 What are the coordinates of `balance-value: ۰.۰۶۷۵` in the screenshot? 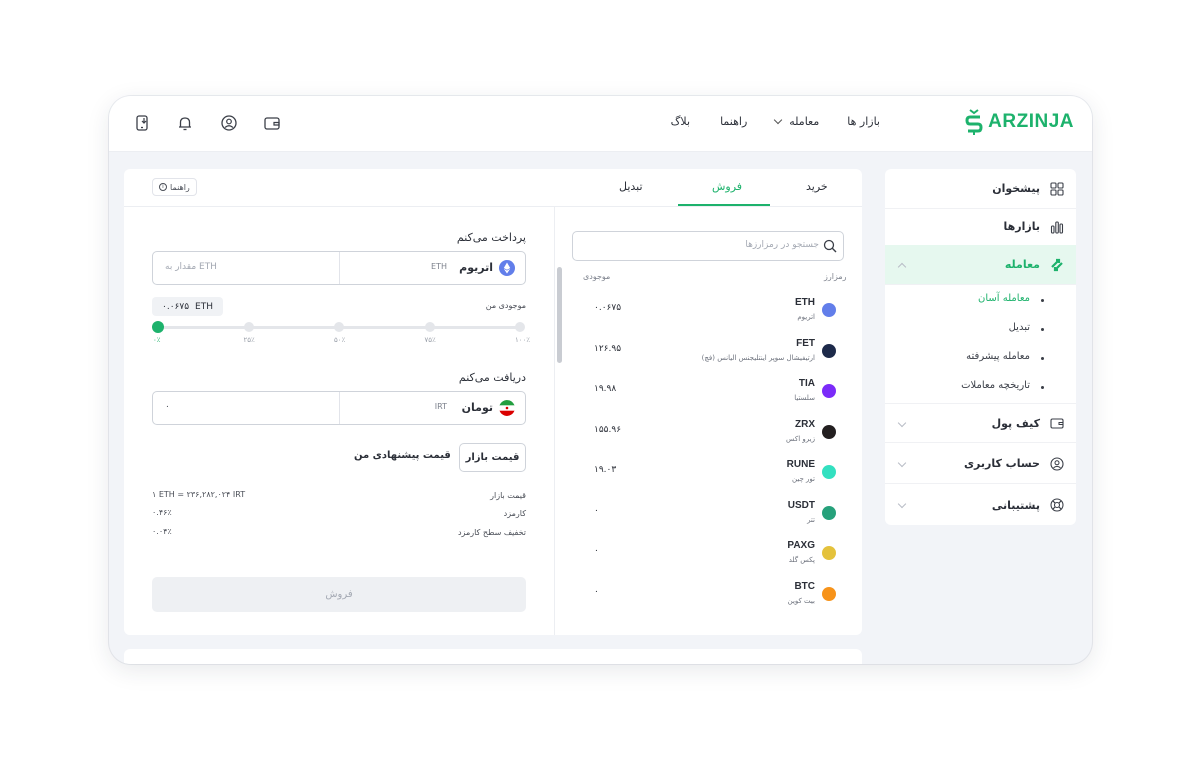 It's located at (176, 306).